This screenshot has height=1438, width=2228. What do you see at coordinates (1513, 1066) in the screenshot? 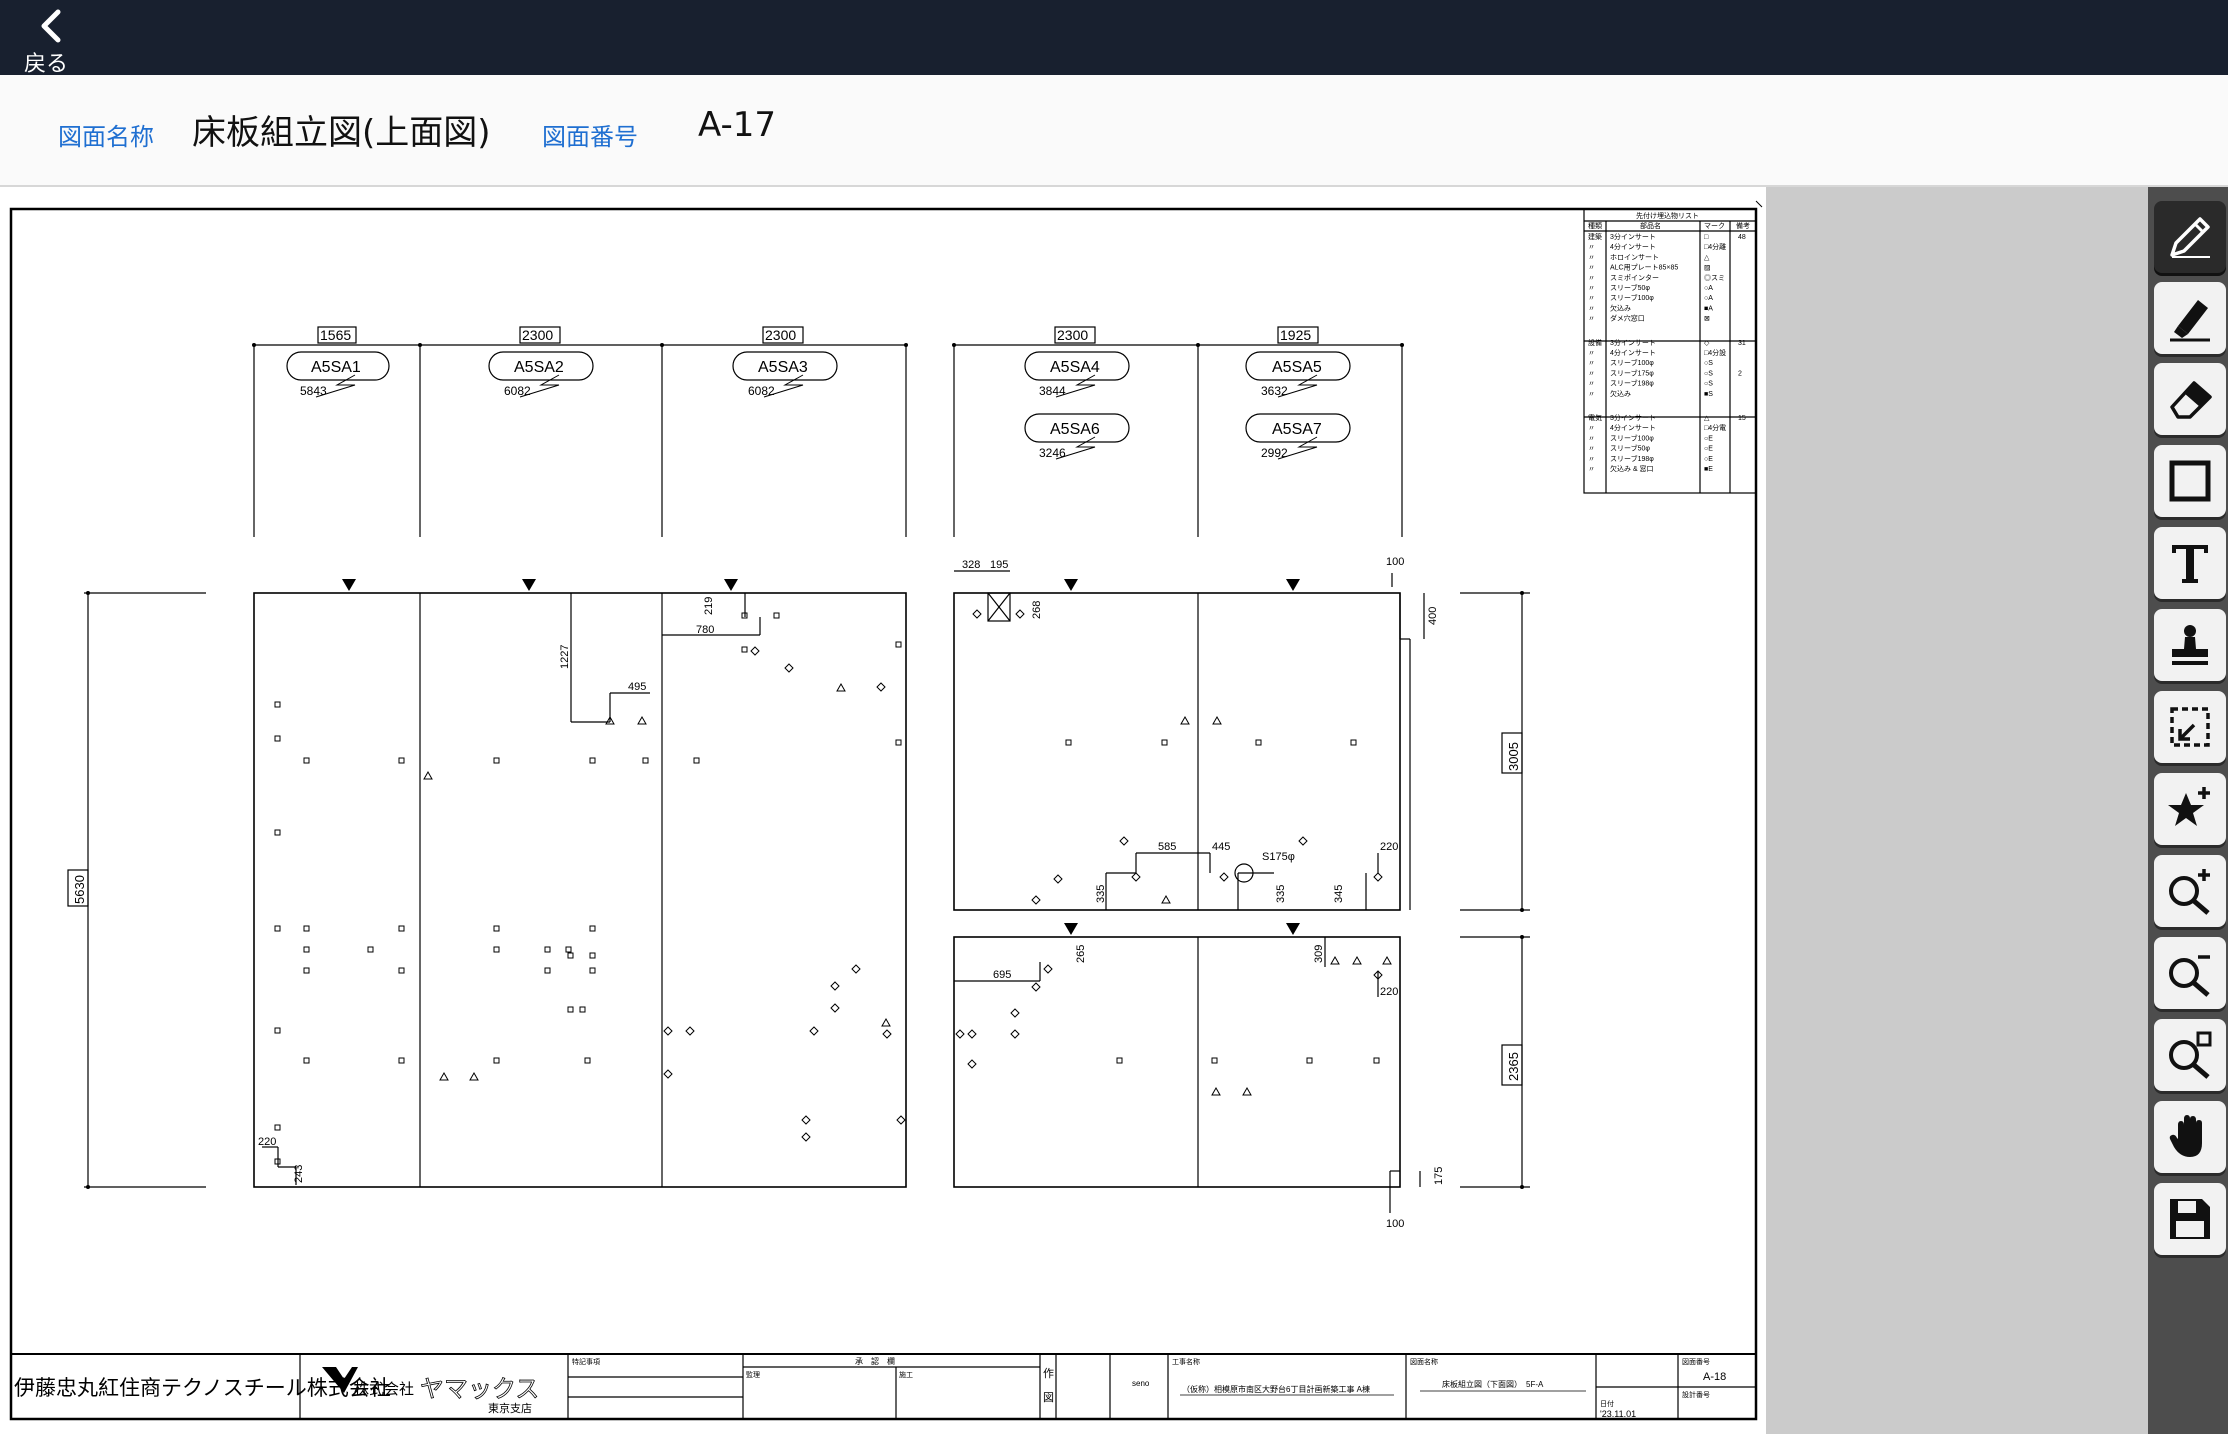
I see `dim-2365: 2365` at bounding box center [1513, 1066].